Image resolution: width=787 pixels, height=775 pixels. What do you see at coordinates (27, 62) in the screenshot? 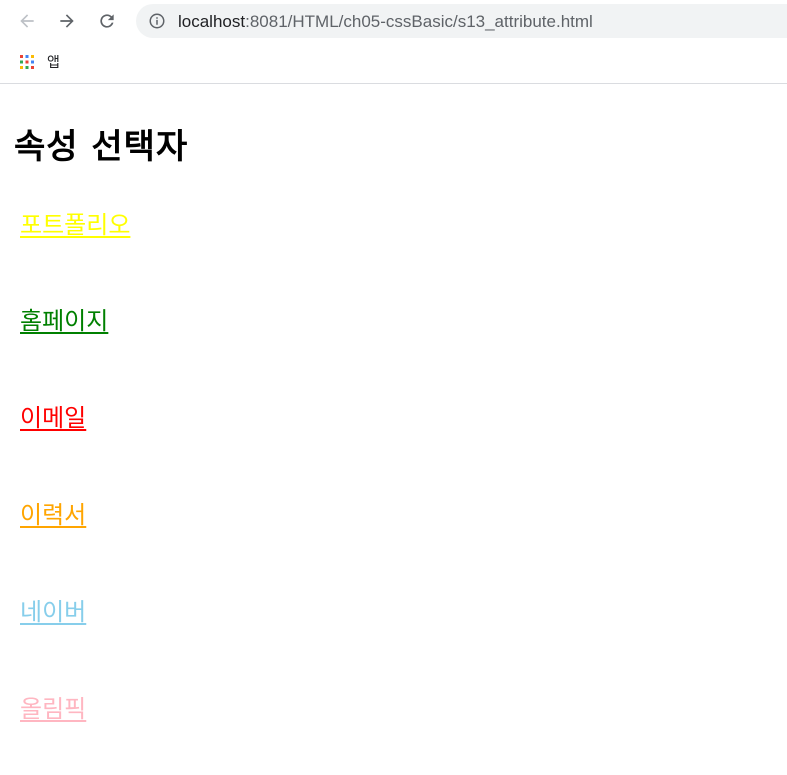
I see `apps-grid-icon` at bounding box center [27, 62].